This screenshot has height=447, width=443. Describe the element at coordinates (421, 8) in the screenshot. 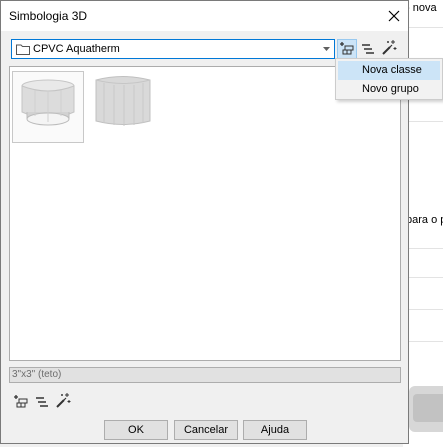

I see `background-text-top: - nova` at that location.